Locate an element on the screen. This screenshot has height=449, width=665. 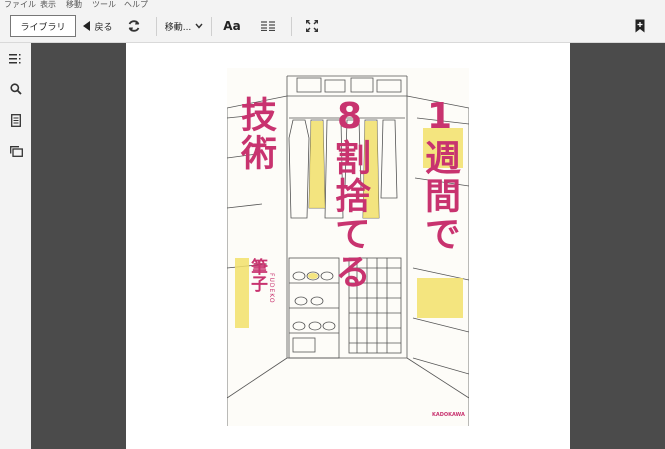
fullscreen-icon is located at coordinates (312, 26).